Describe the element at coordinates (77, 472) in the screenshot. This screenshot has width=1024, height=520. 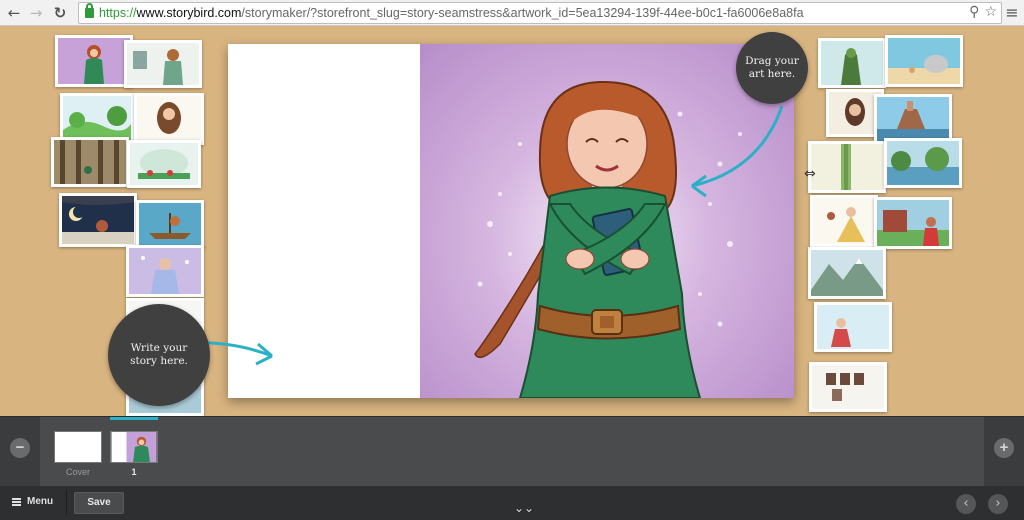
I see `page-thumbnail-label: Cover` at that location.